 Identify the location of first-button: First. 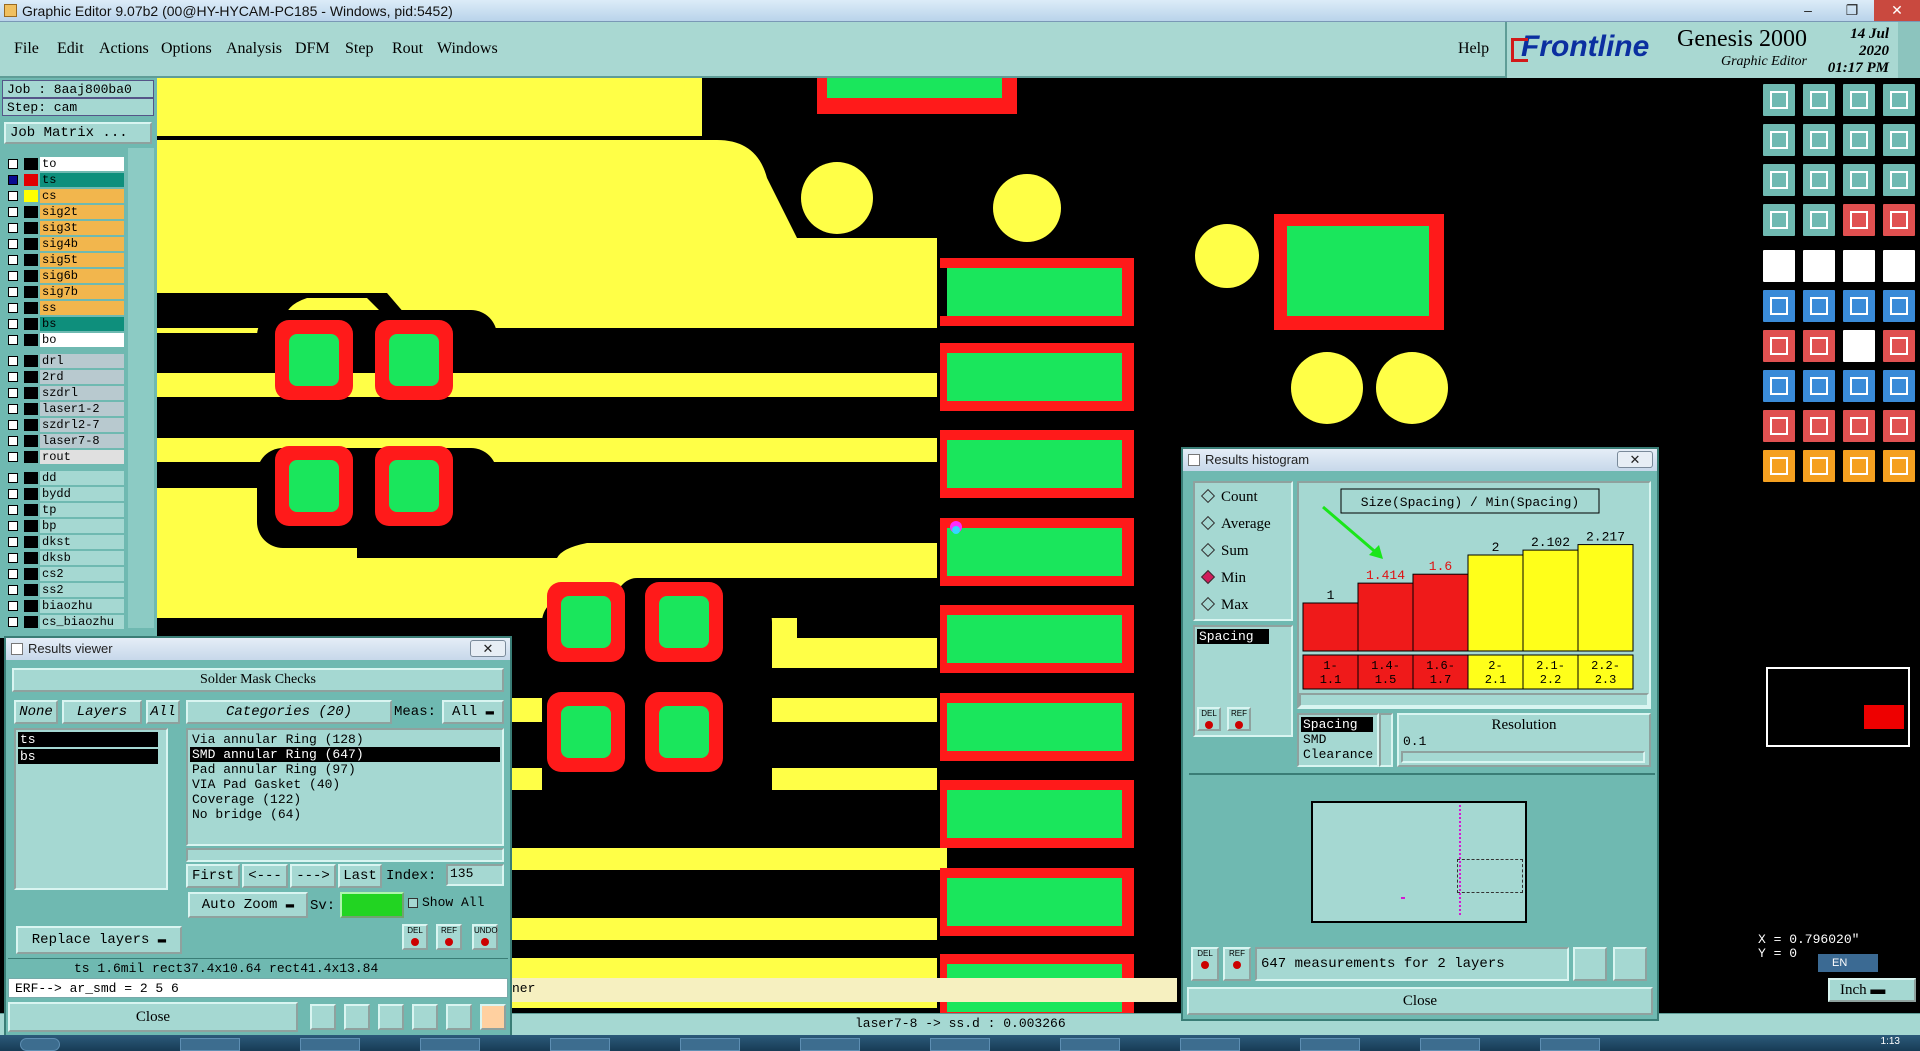
(213, 876).